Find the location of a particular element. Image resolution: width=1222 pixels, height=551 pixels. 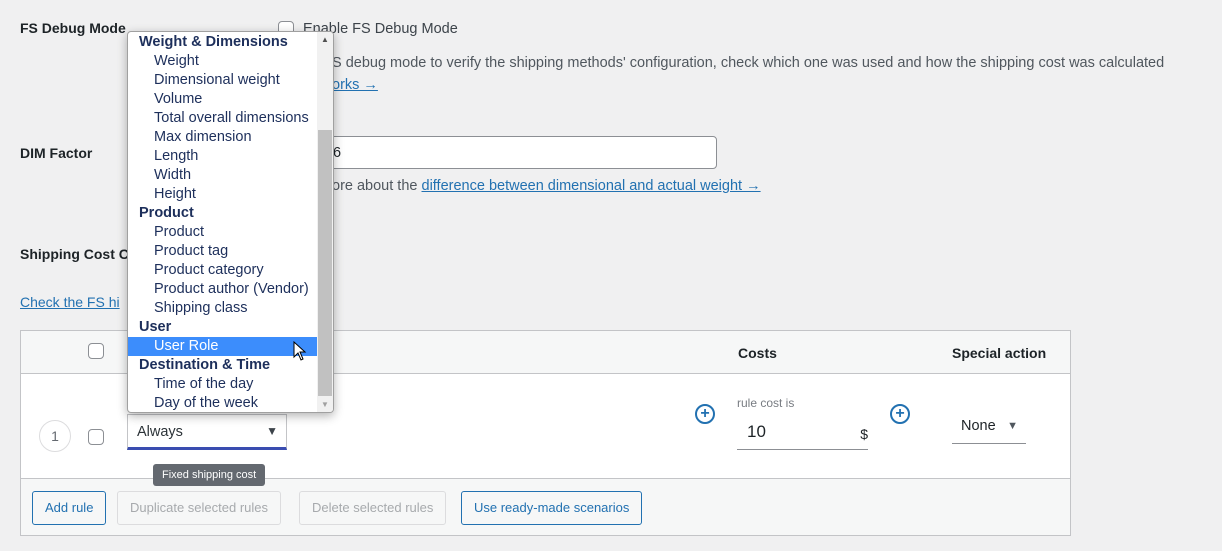

dropdown-option: Product author (Vendor) is located at coordinates (222, 289).